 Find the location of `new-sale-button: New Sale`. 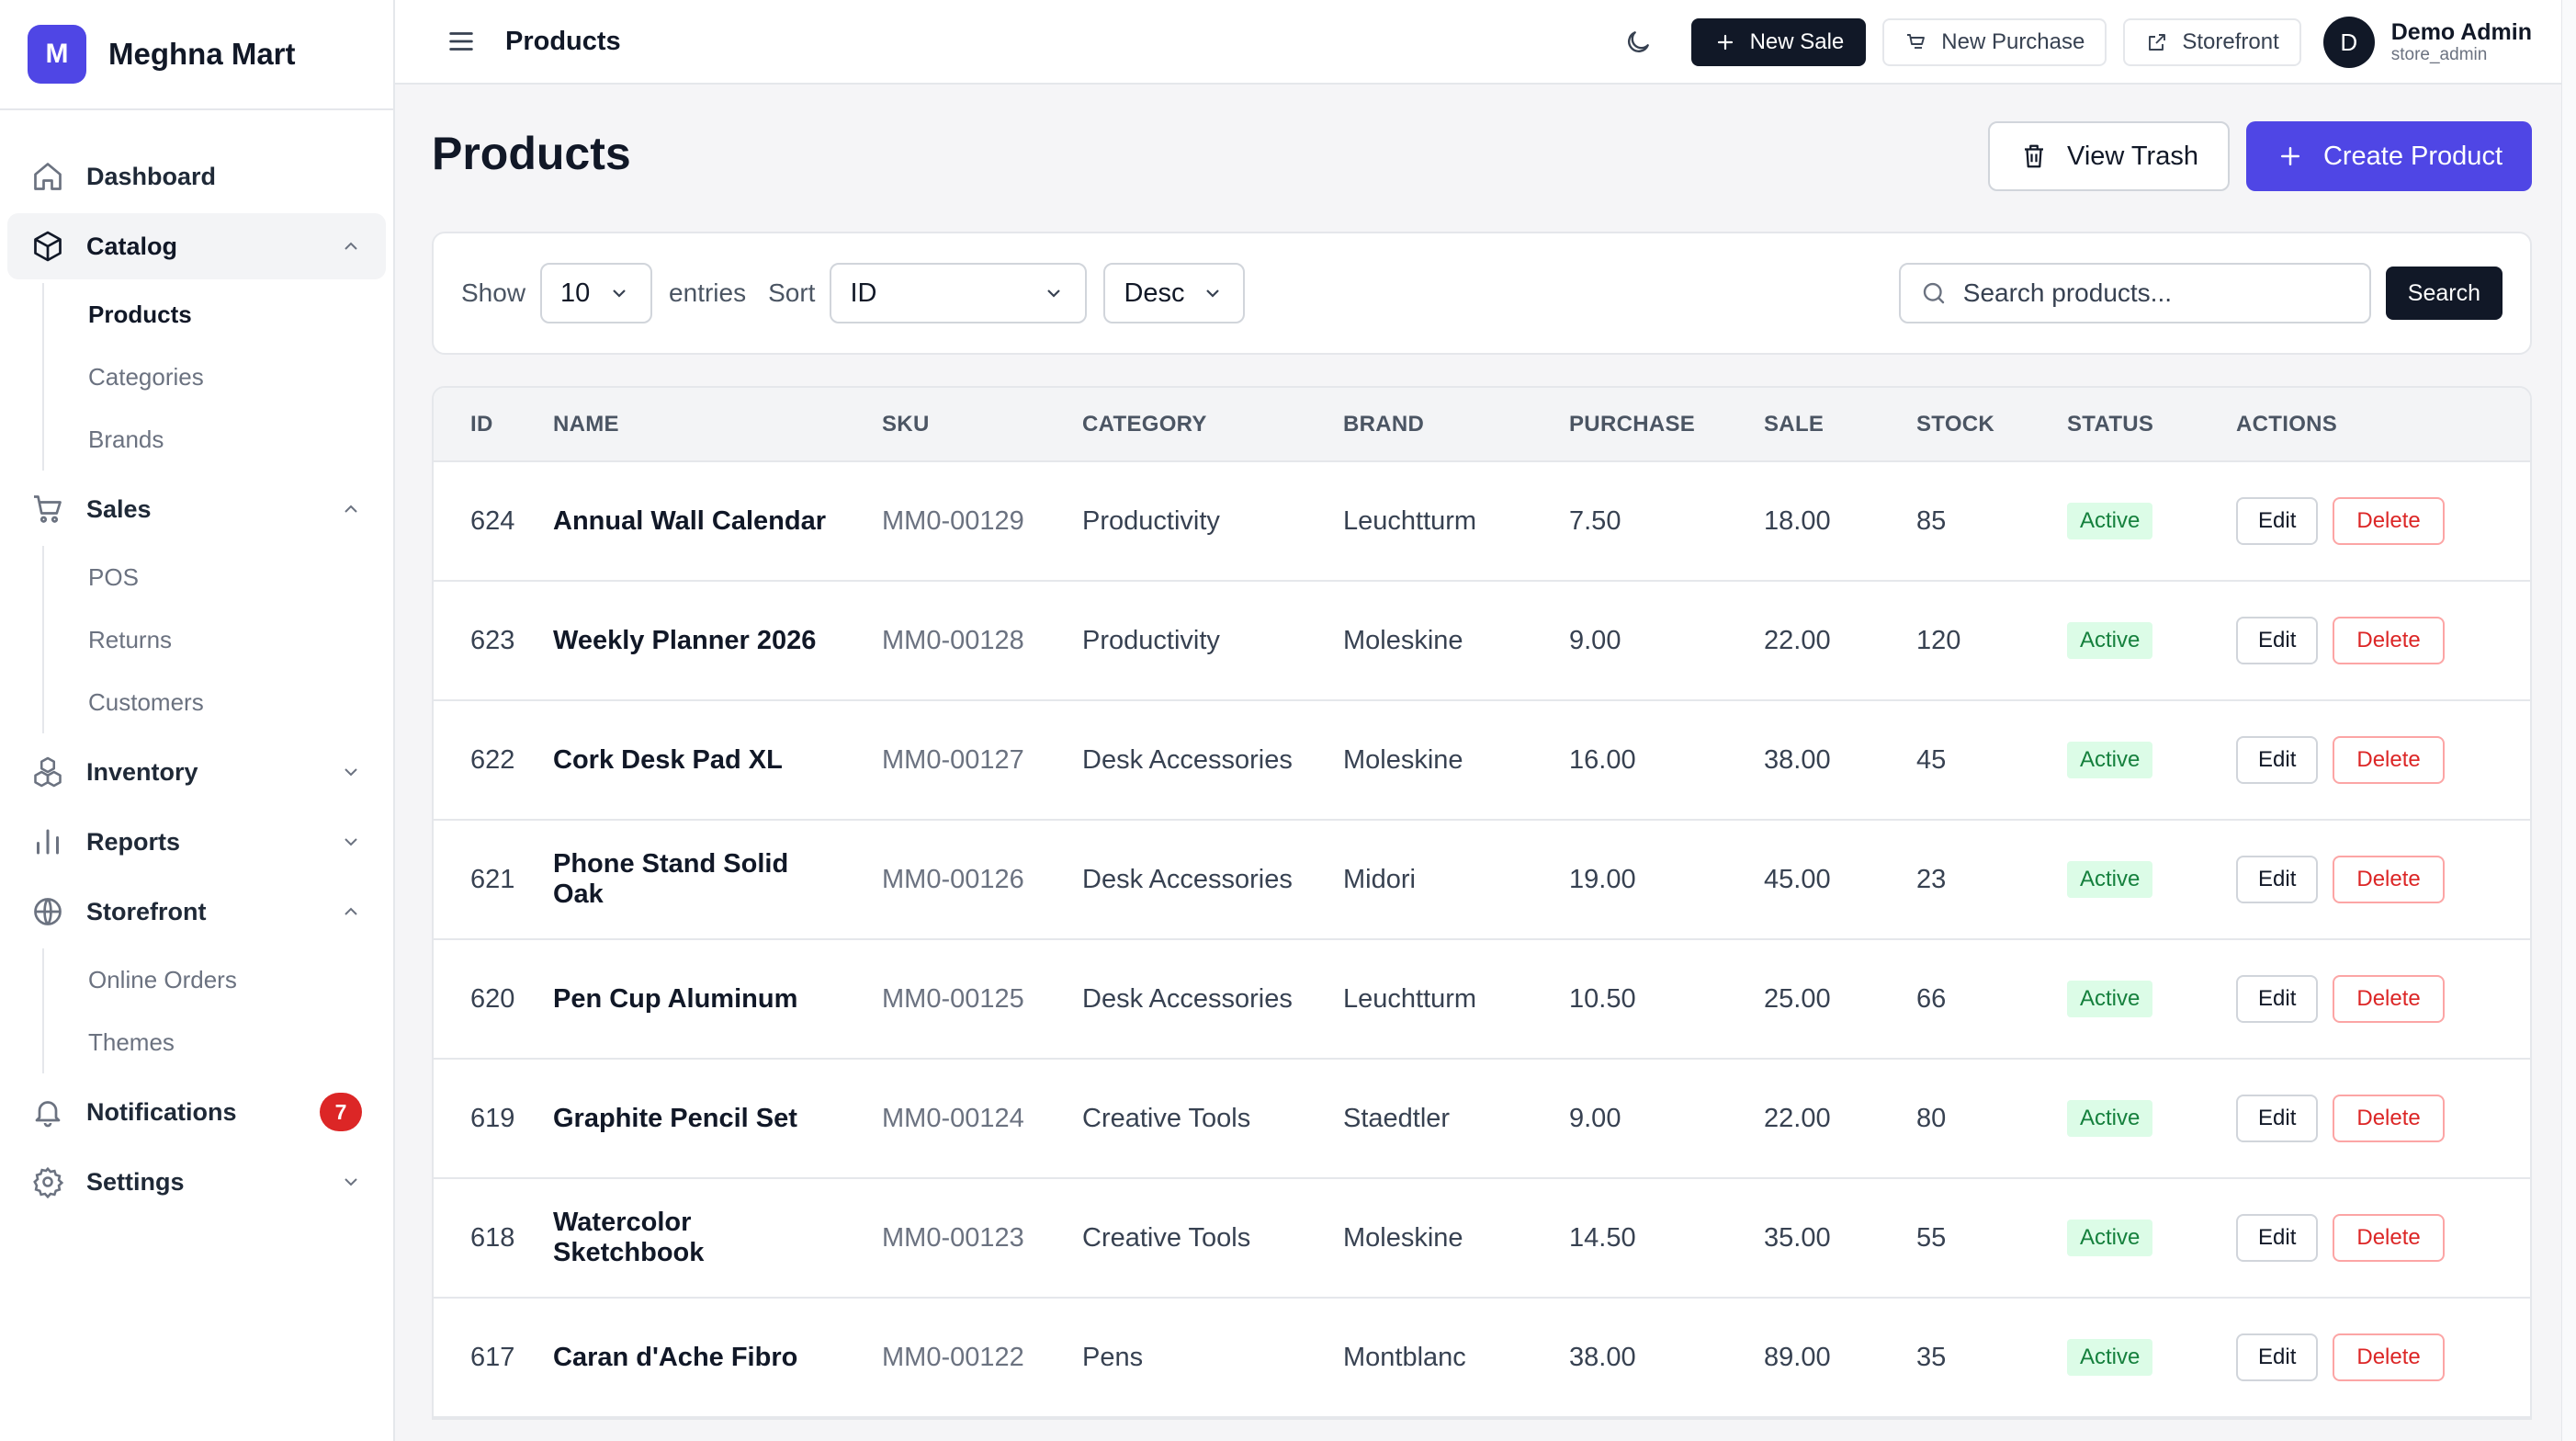

new-sale-button: New Sale is located at coordinates (1778, 42).